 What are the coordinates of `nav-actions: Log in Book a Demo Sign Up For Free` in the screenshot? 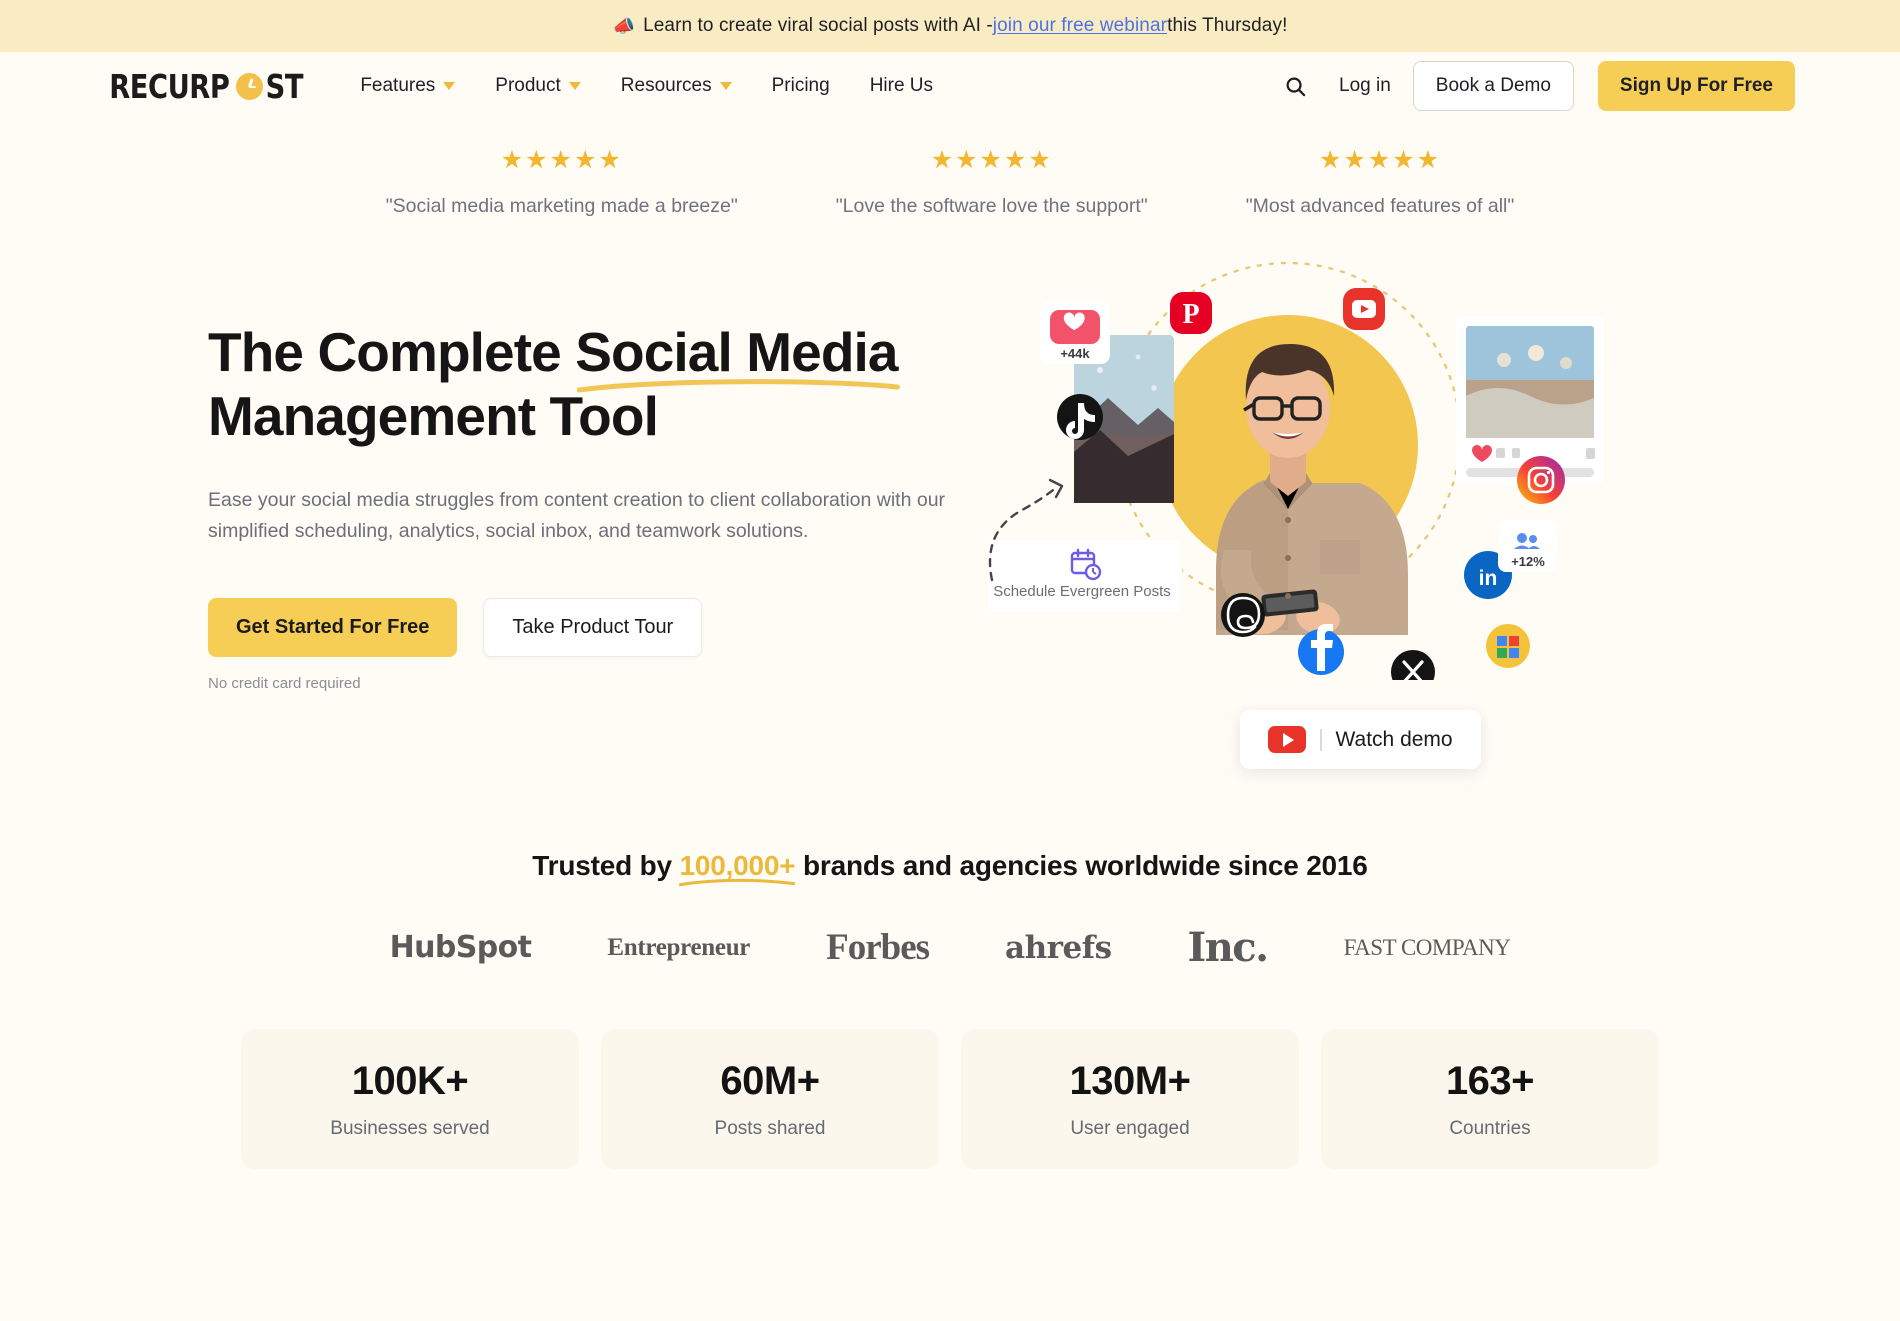 It's located at (1534, 86).